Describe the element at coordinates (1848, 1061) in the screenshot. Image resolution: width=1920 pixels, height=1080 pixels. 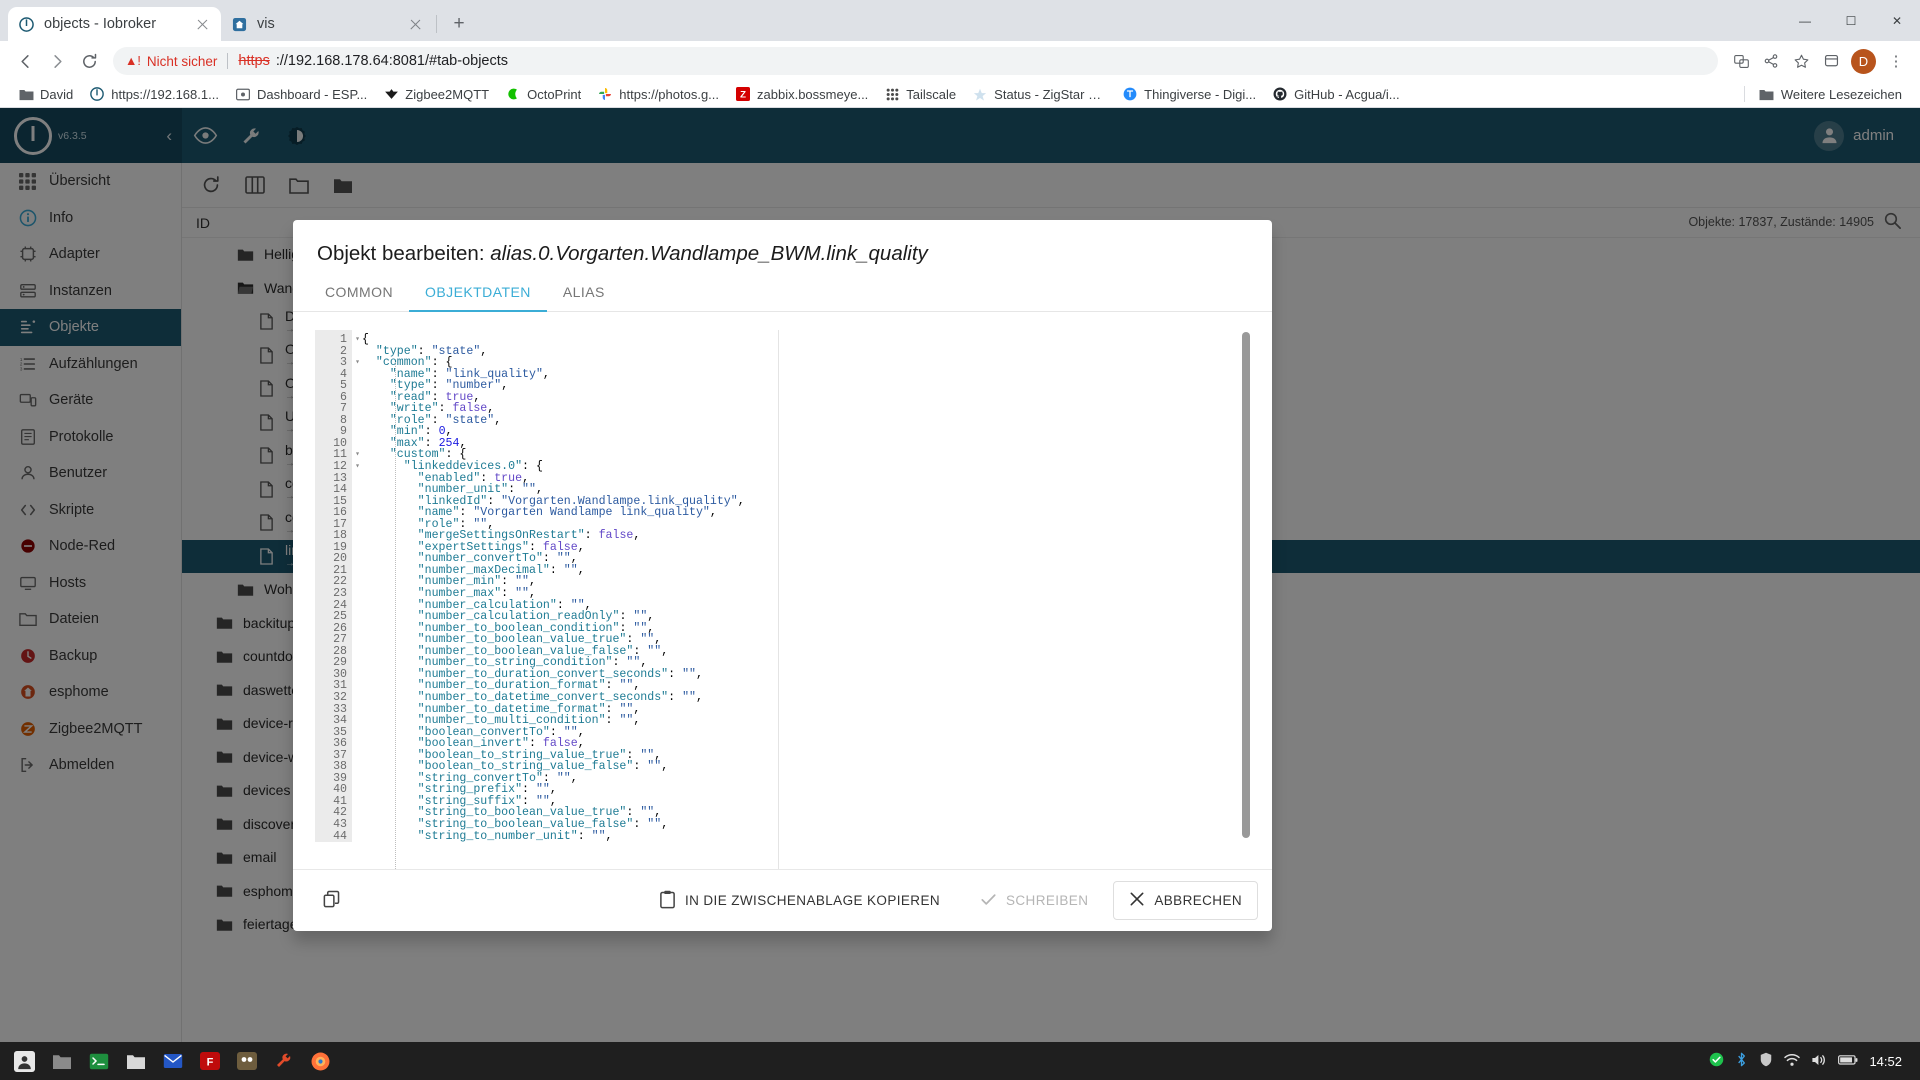
I see `battery-icon` at that location.